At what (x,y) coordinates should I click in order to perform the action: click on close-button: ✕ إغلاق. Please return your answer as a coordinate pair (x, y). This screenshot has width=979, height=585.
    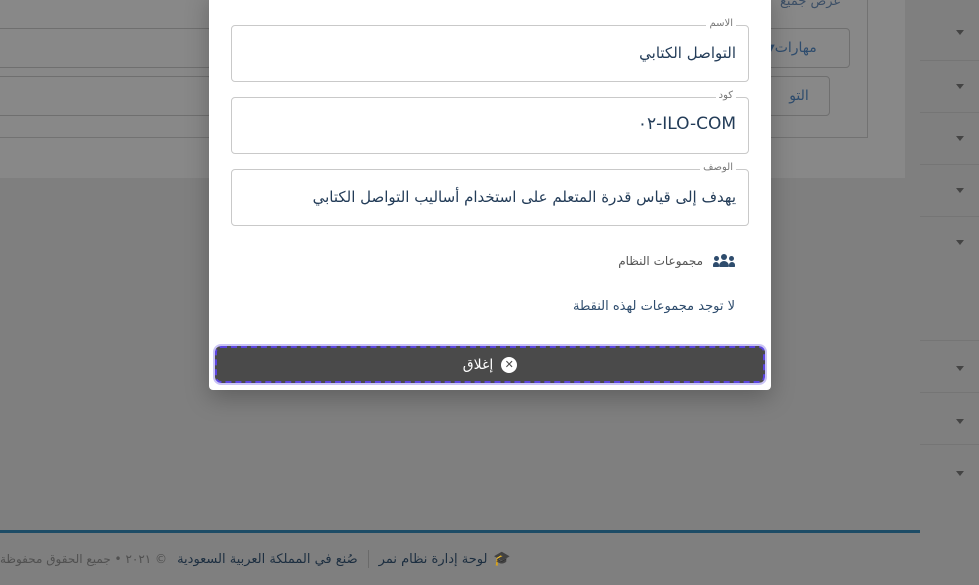
    Looking at the image, I should click on (490, 364).